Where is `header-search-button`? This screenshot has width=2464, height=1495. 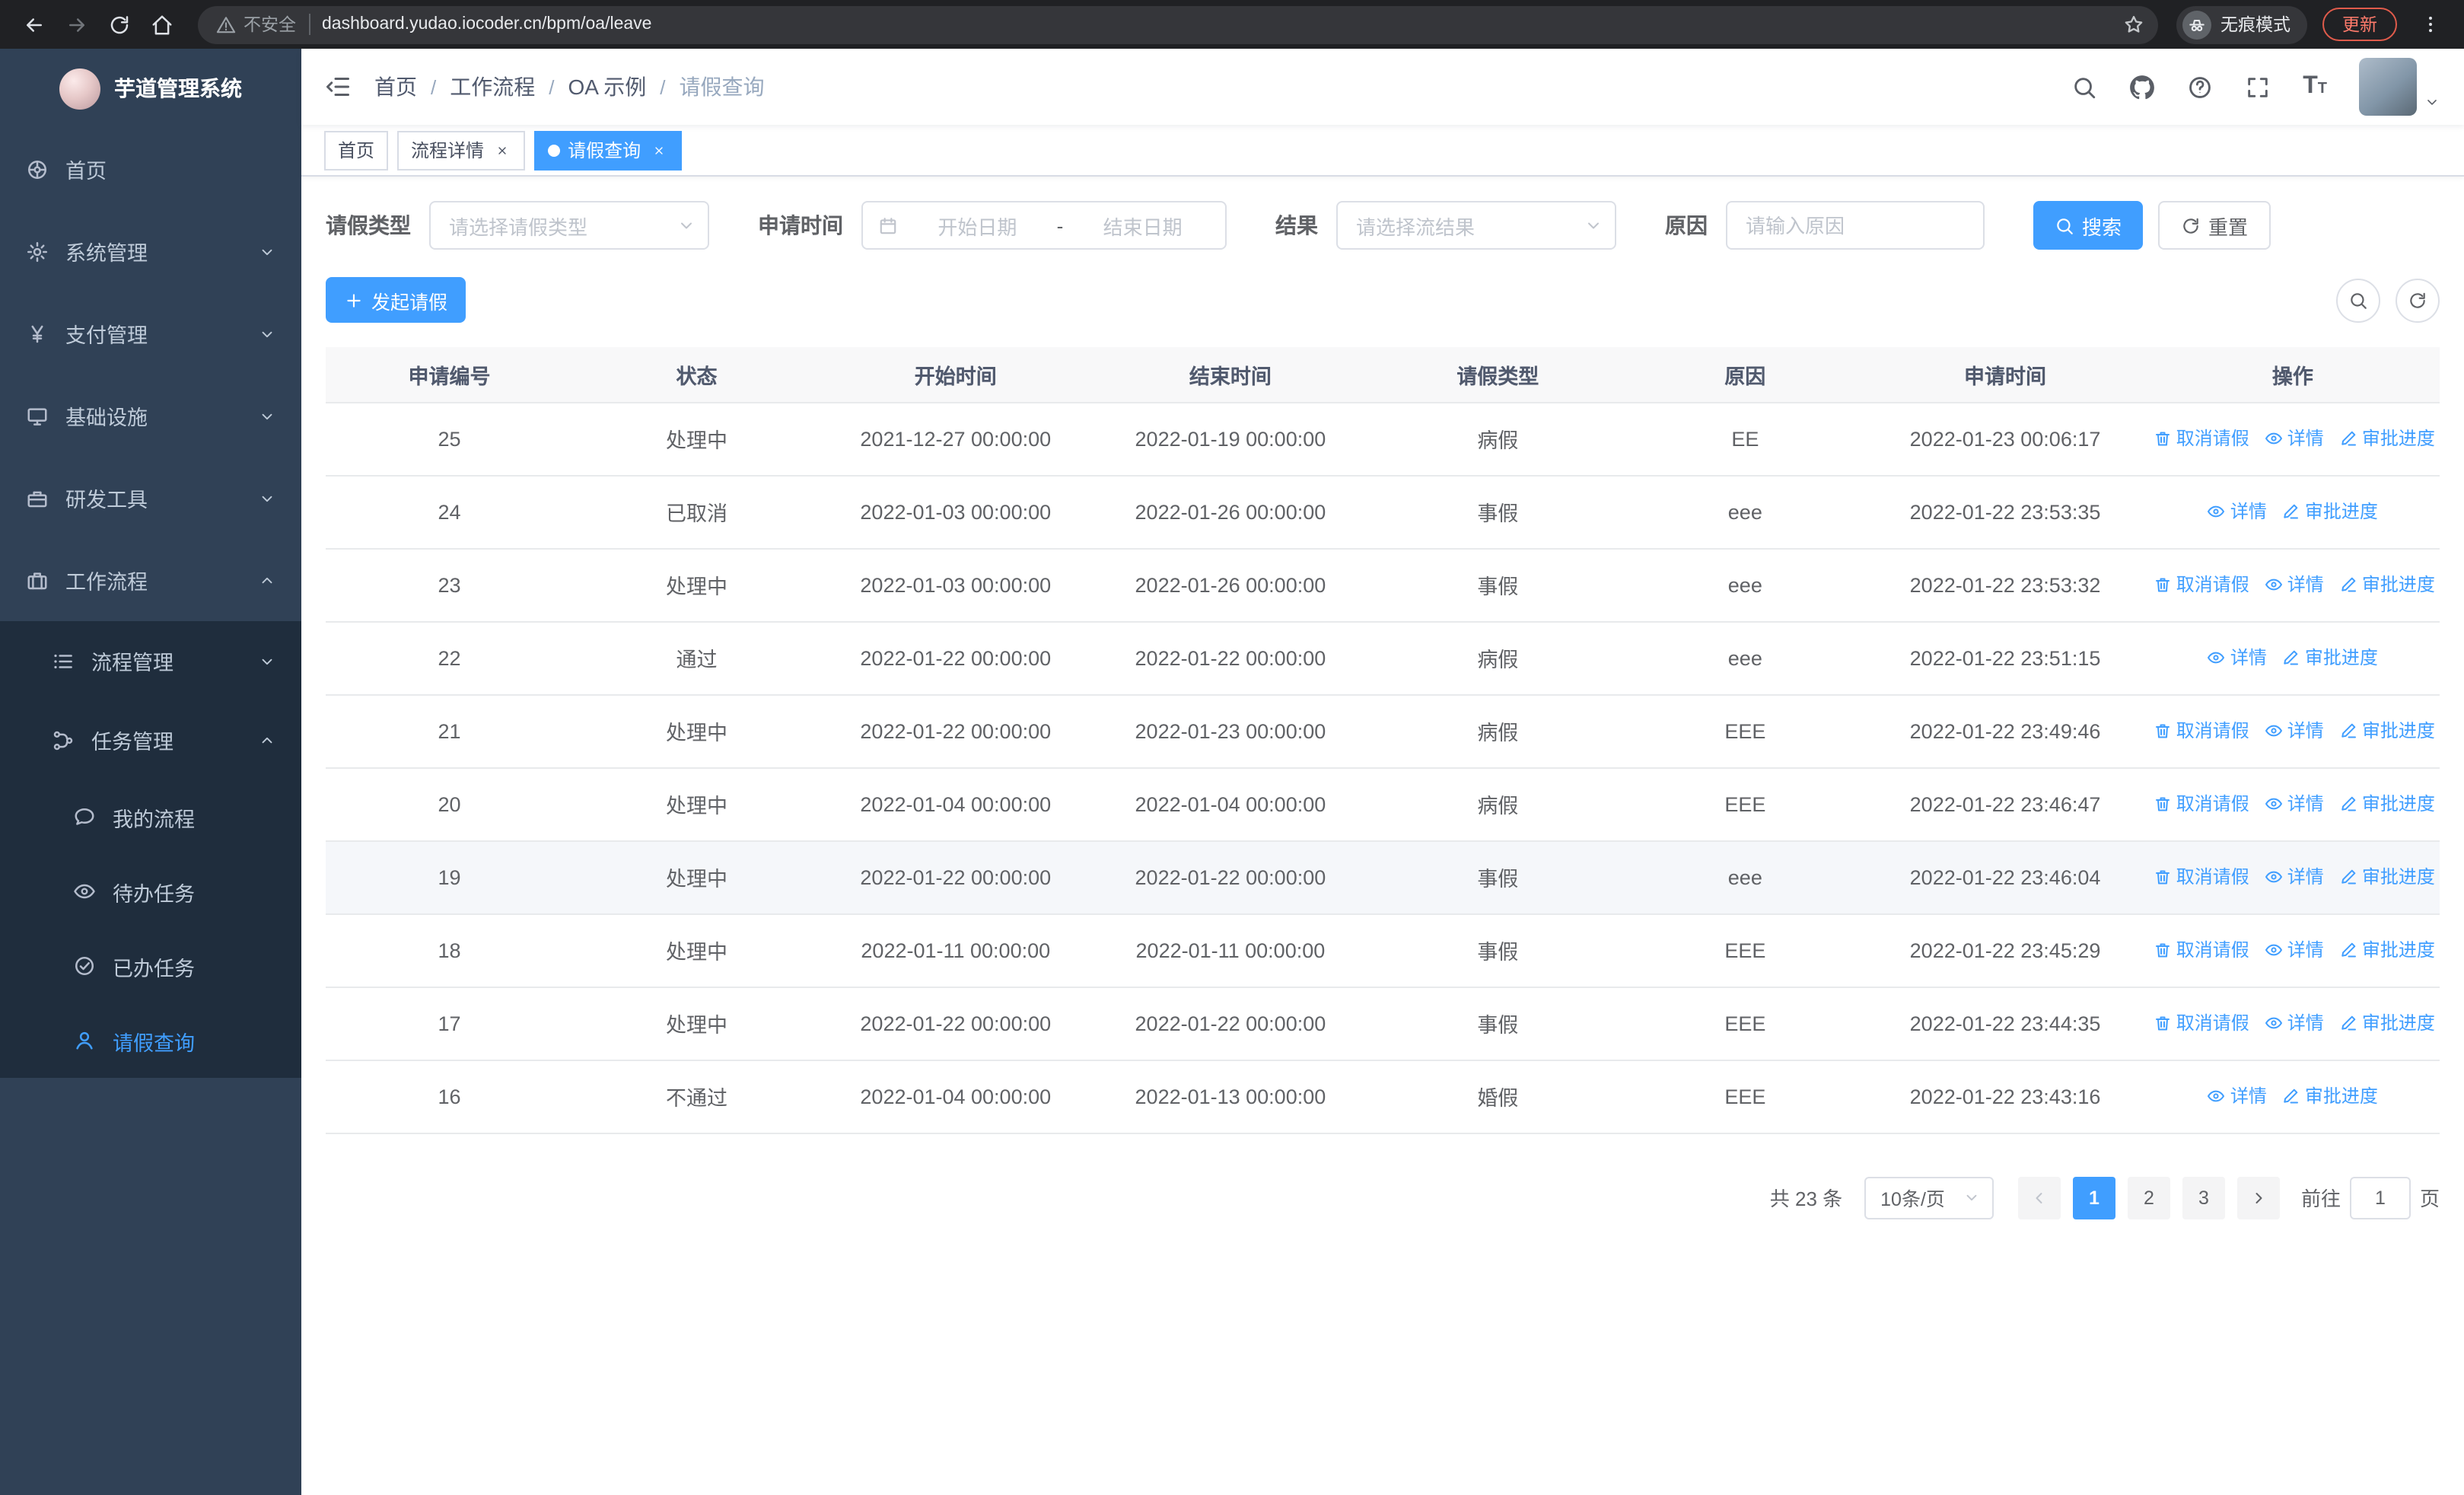
header-search-button is located at coordinates (2084, 87).